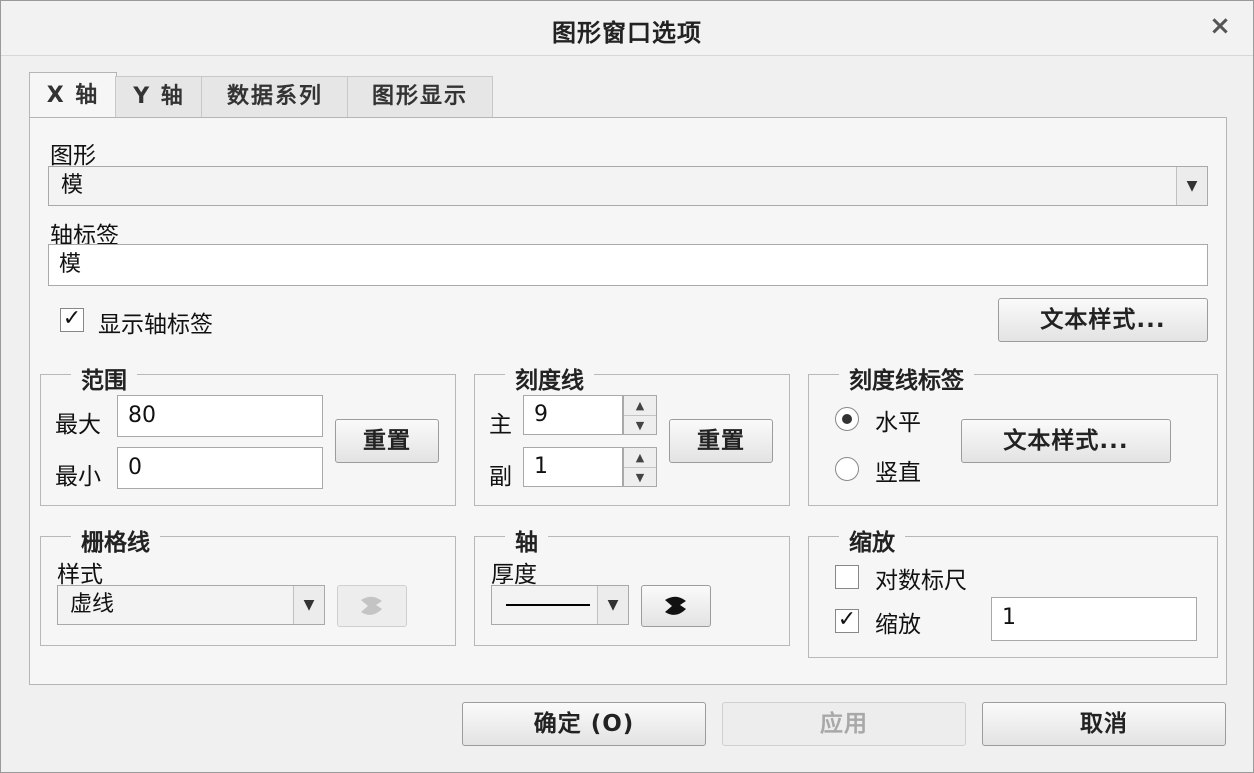  What do you see at coordinates (220, 468) in the screenshot?
I see `min-input: 0` at bounding box center [220, 468].